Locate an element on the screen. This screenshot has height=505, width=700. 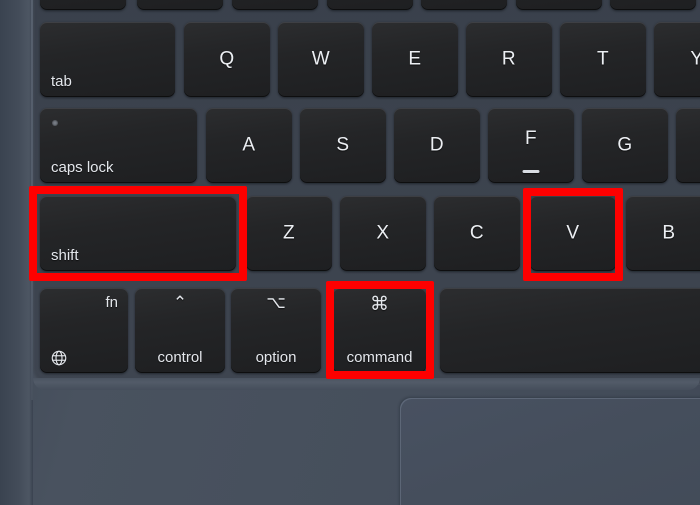
key-option: ⌥ option is located at coordinates (276, 330).